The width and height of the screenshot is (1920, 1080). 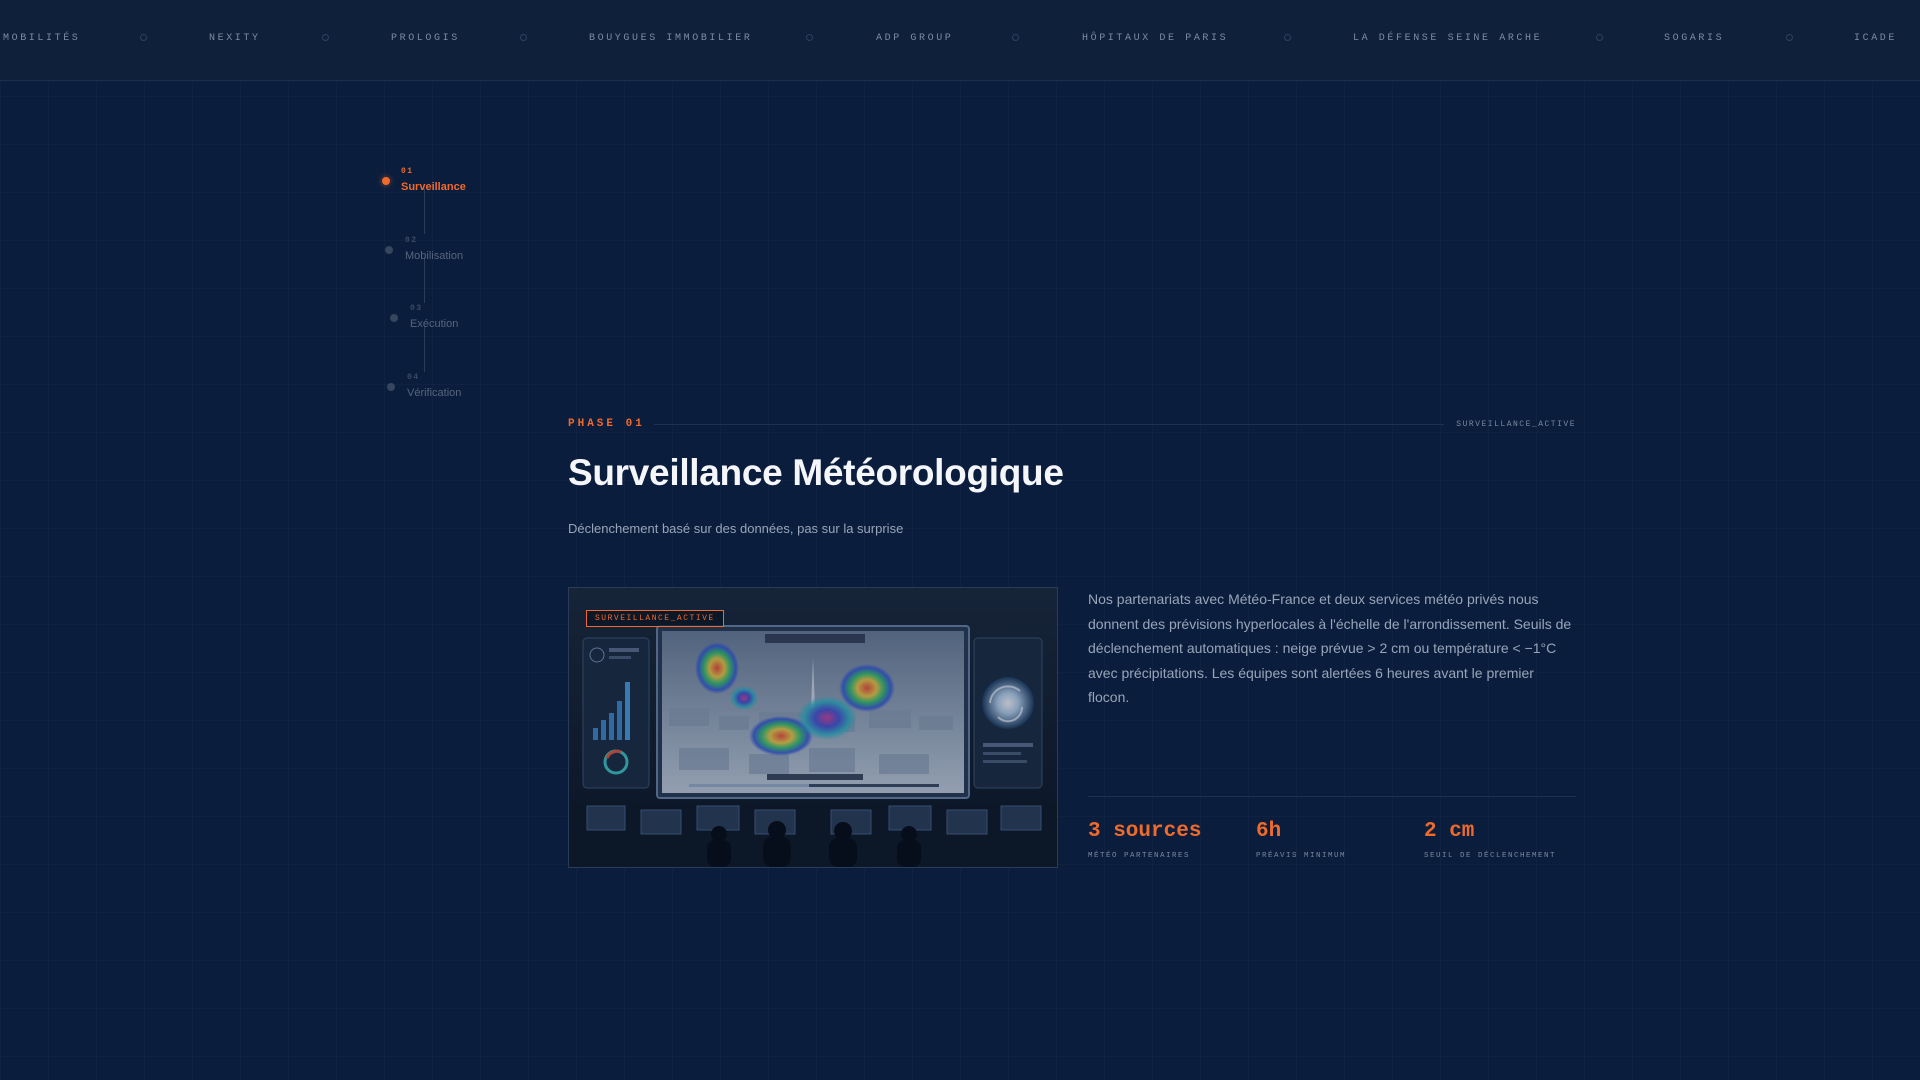 What do you see at coordinates (1490, 840) in the screenshot?
I see `stat-threshold: 2 cm SEUIL DE DÉCLENCHEMENT` at bounding box center [1490, 840].